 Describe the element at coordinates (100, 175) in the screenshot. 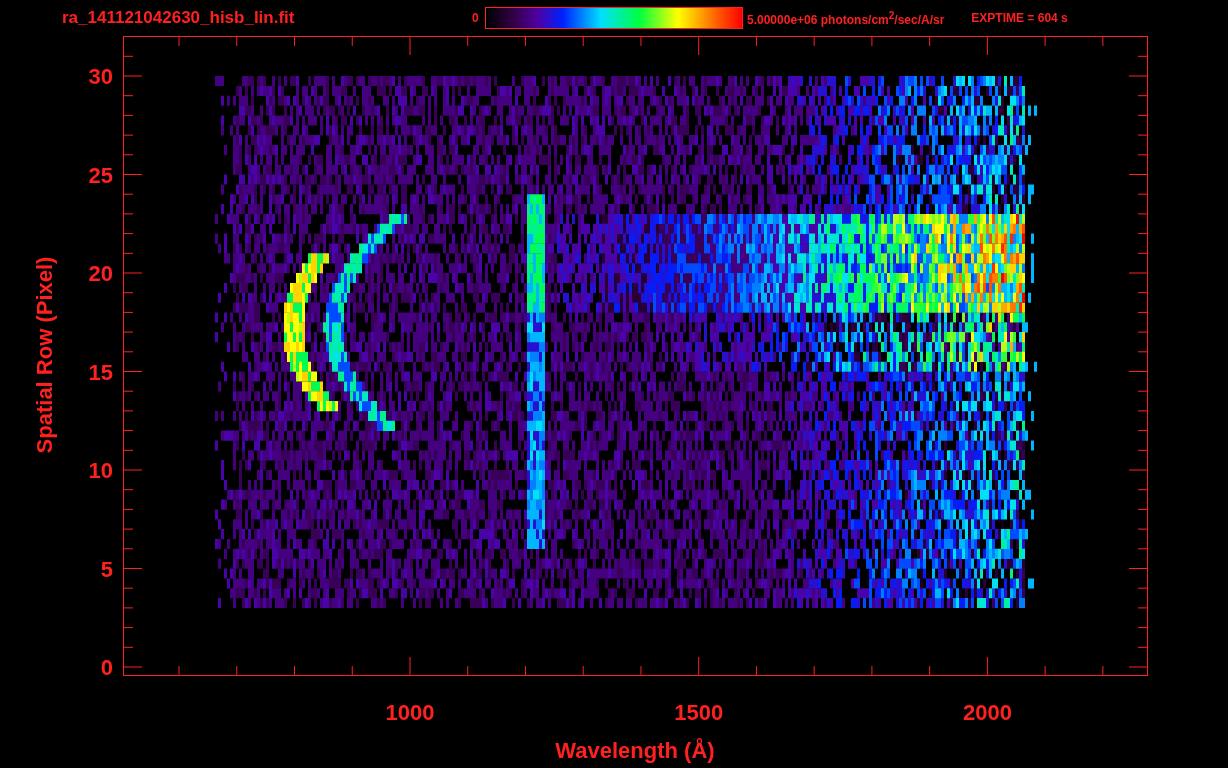

I see `y-tick-label: 25` at that location.